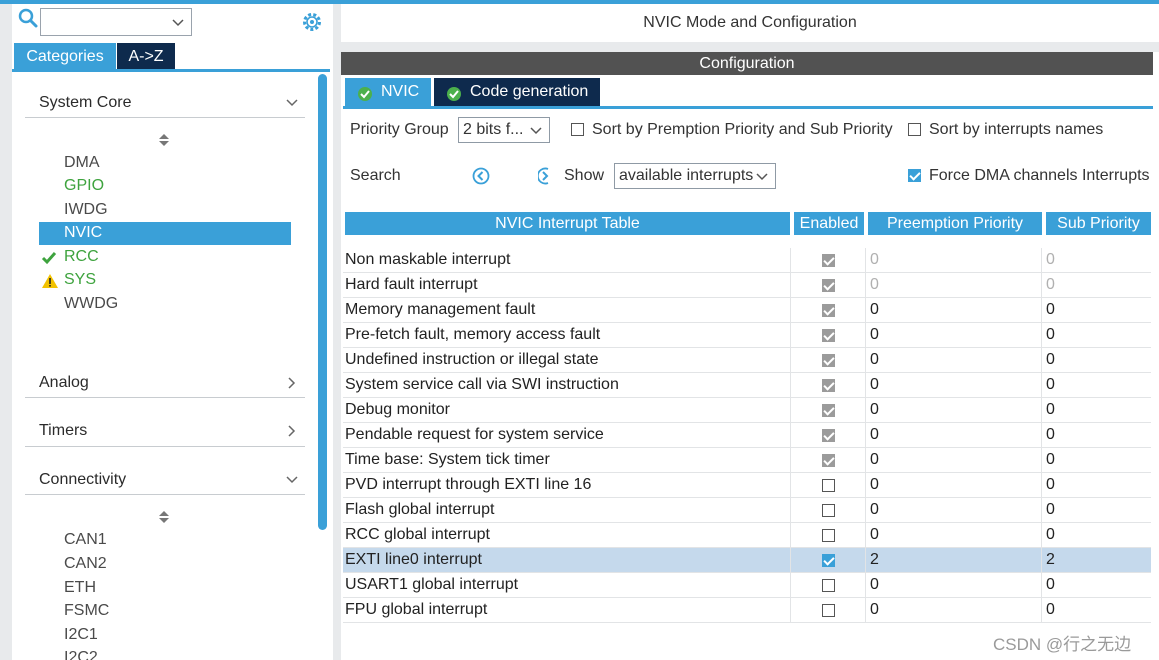  Describe the element at coordinates (165, 186) in the screenshot. I see `tree-item-gpio: GPIO` at that location.